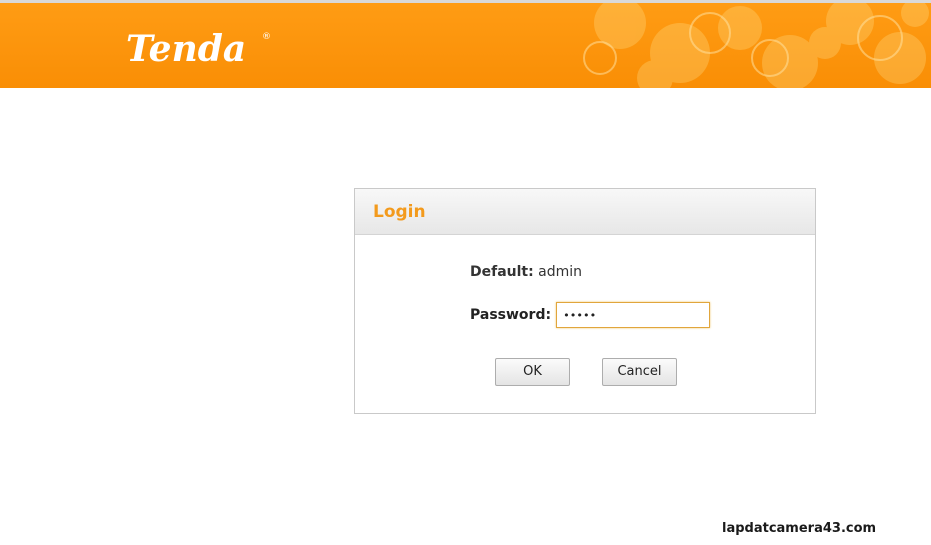  Describe the element at coordinates (633, 315) in the screenshot. I see `password-input` at that location.